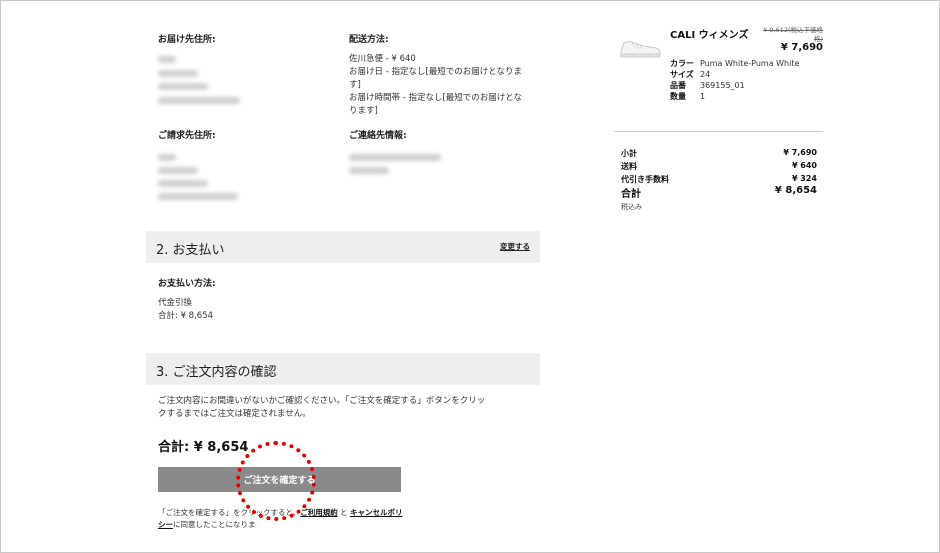  What do you see at coordinates (436, 72) in the screenshot?
I see `shipping-method-line: お届け日 - 指定なし[最短でのお届けとなりま` at bounding box center [436, 72].